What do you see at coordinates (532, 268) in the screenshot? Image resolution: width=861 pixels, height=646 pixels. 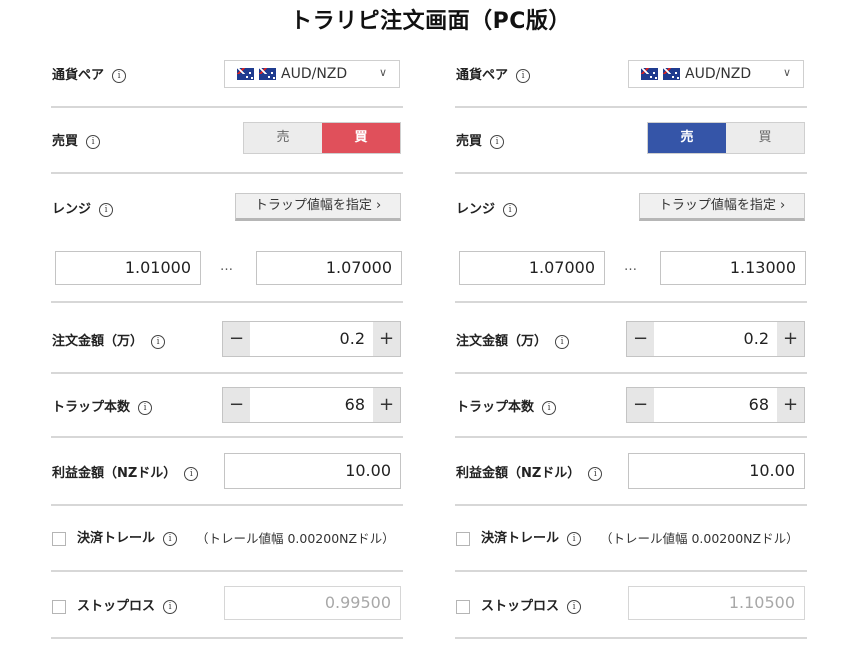 I see `range-low-input: 1.07000` at bounding box center [532, 268].